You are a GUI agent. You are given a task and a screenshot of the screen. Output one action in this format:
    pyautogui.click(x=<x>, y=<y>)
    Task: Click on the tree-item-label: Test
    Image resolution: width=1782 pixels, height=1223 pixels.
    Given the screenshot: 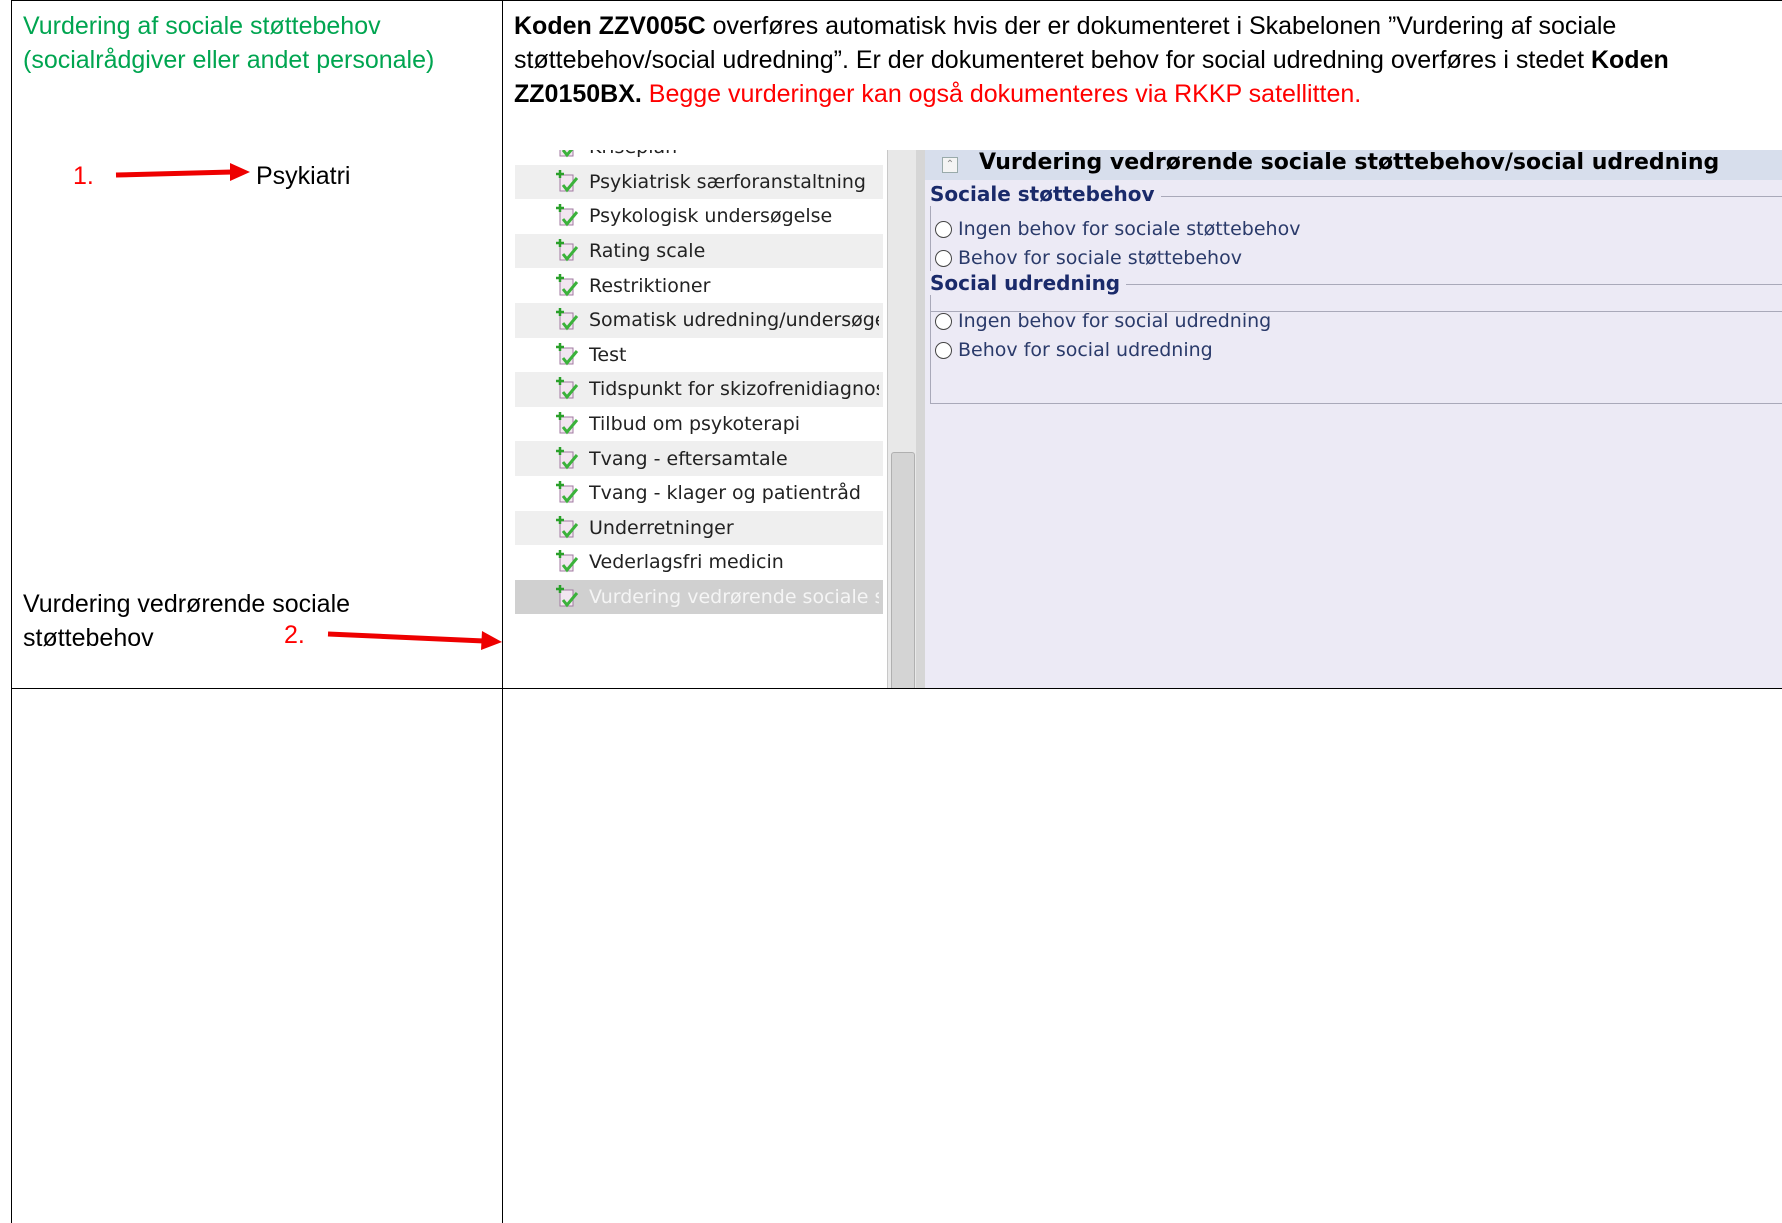 What is the action you would take?
    pyautogui.click(x=608, y=354)
    